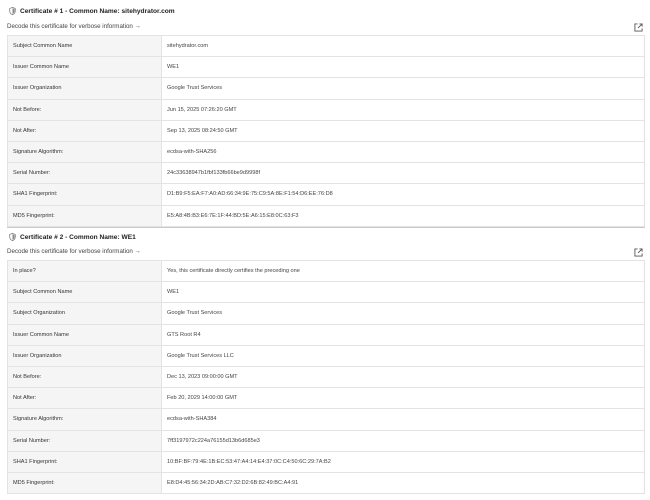  What do you see at coordinates (403, 377) in the screenshot?
I see `field-value: Dec 13, 2023 09:00:00 GMT` at bounding box center [403, 377].